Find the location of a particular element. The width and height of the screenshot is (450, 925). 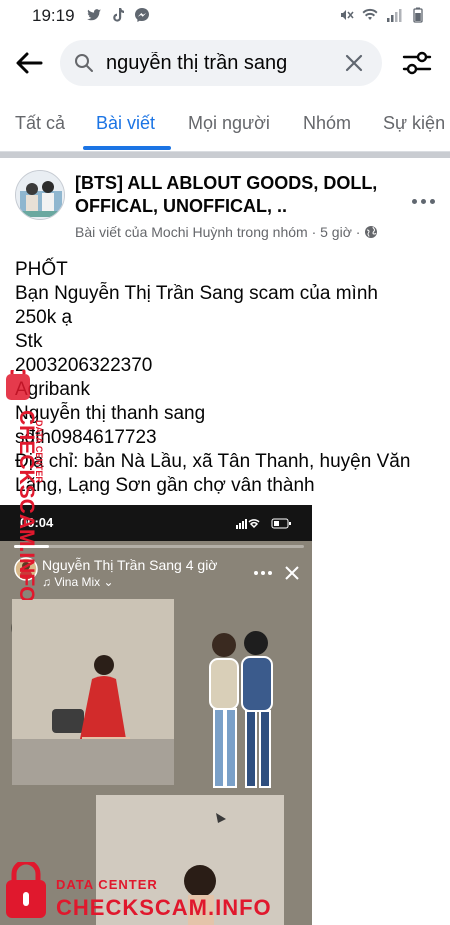

watermark-vertical-small: DATA CENTER is located at coordinates (39, 451).